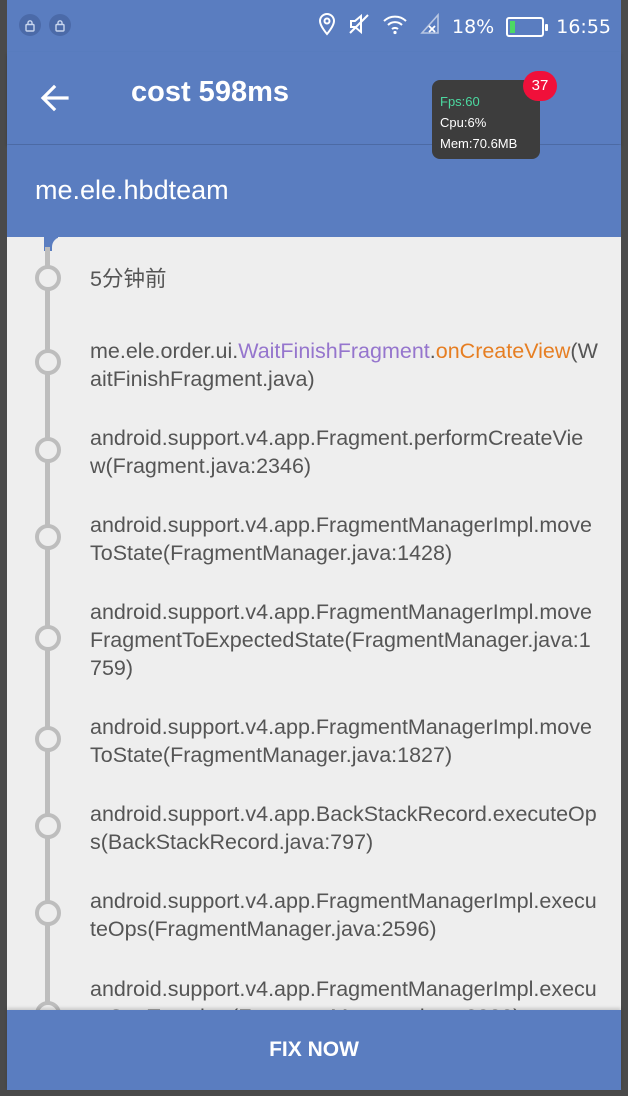  What do you see at coordinates (540, 86) in the screenshot?
I see `perf-badge: 37` at bounding box center [540, 86].